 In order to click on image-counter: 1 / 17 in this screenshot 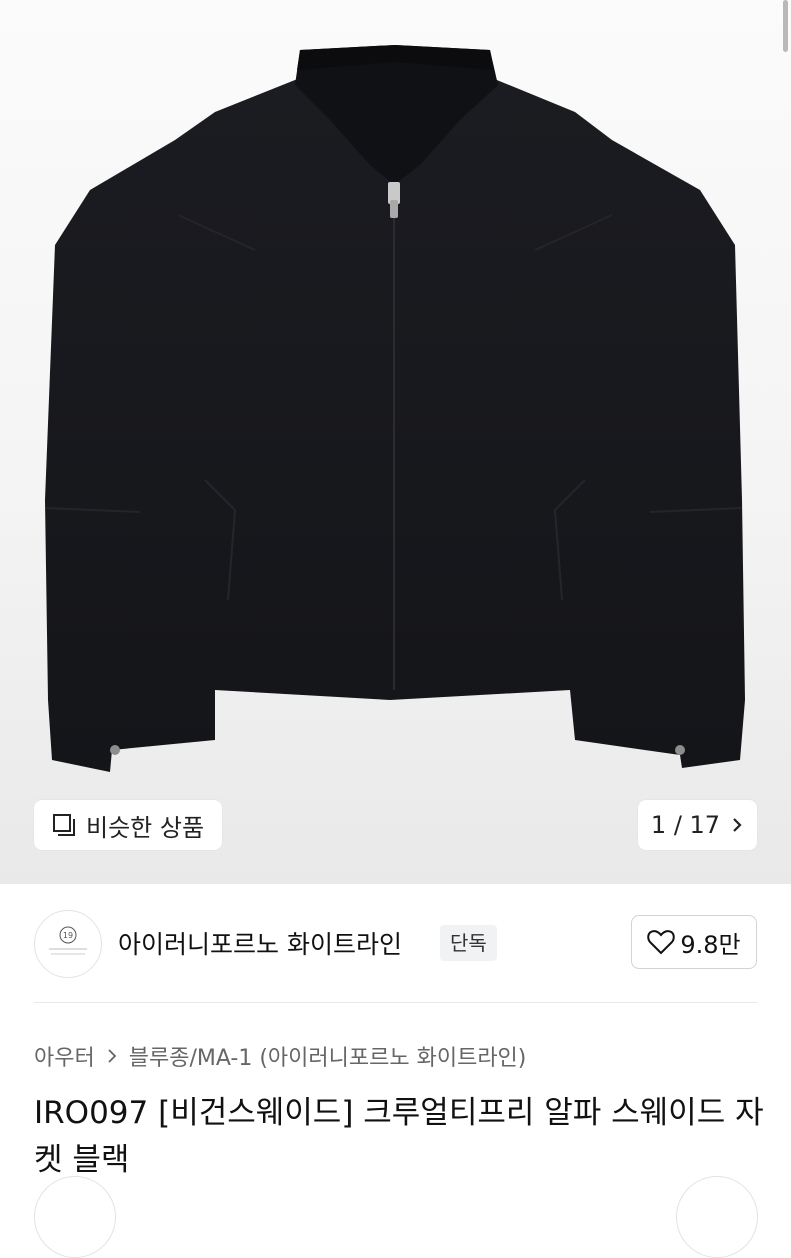, I will do `click(685, 825)`.